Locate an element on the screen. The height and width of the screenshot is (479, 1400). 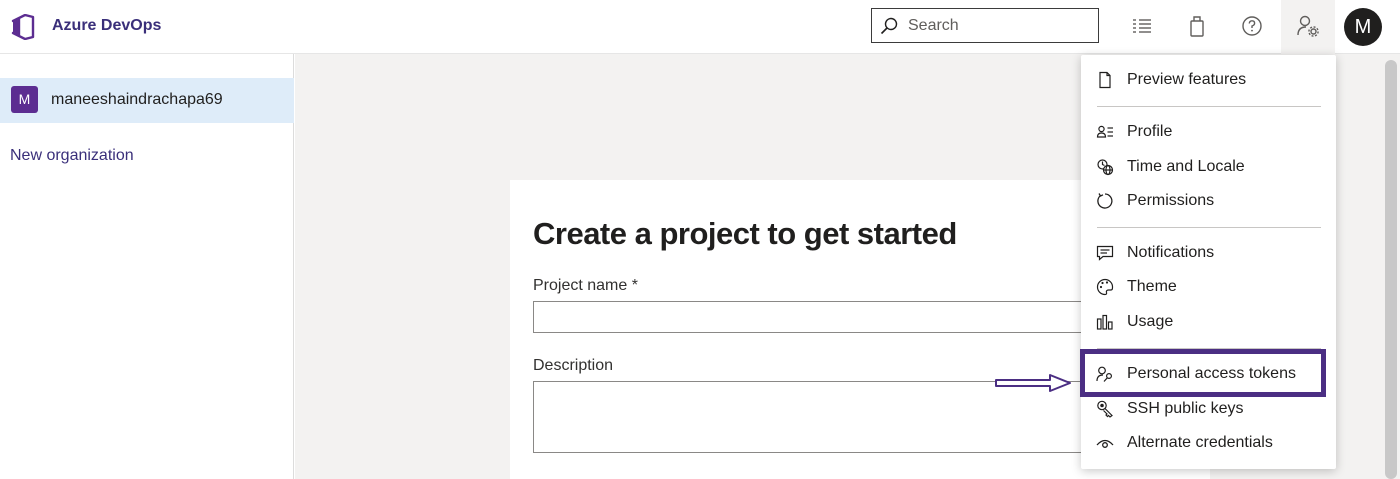
sidebar-item-organization: M maneeshaindrachapa69 is located at coordinates (147, 100).